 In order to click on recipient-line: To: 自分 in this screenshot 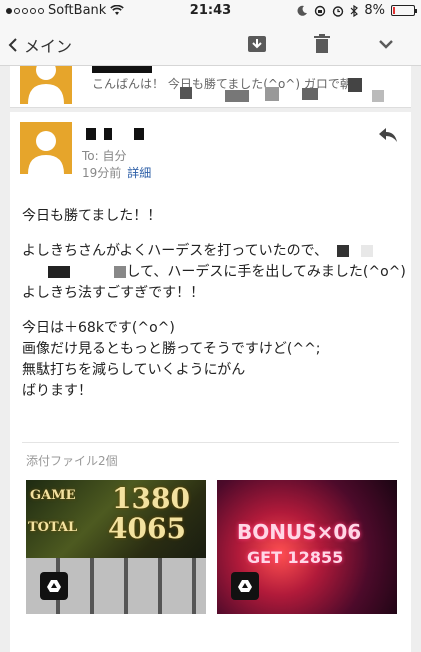, I will do `click(104, 156)`.